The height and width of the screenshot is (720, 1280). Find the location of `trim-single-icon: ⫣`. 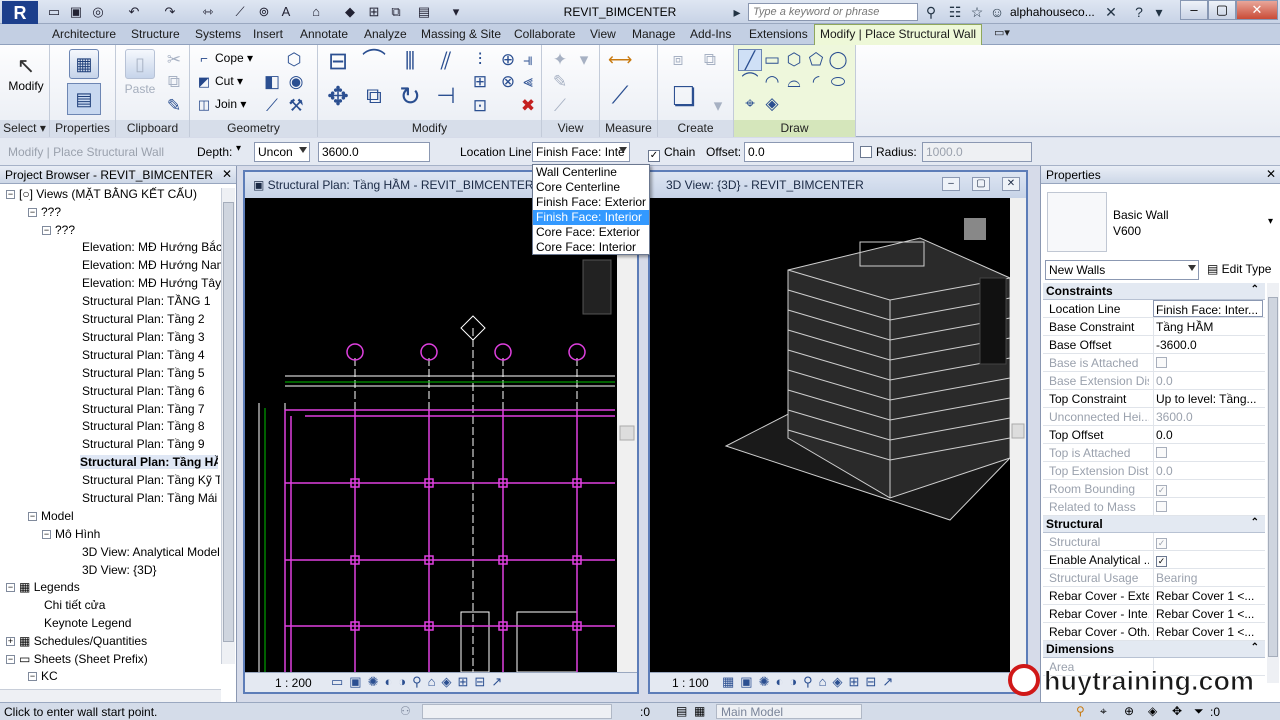

trim-single-icon: ⫣ is located at coordinates (528, 60).